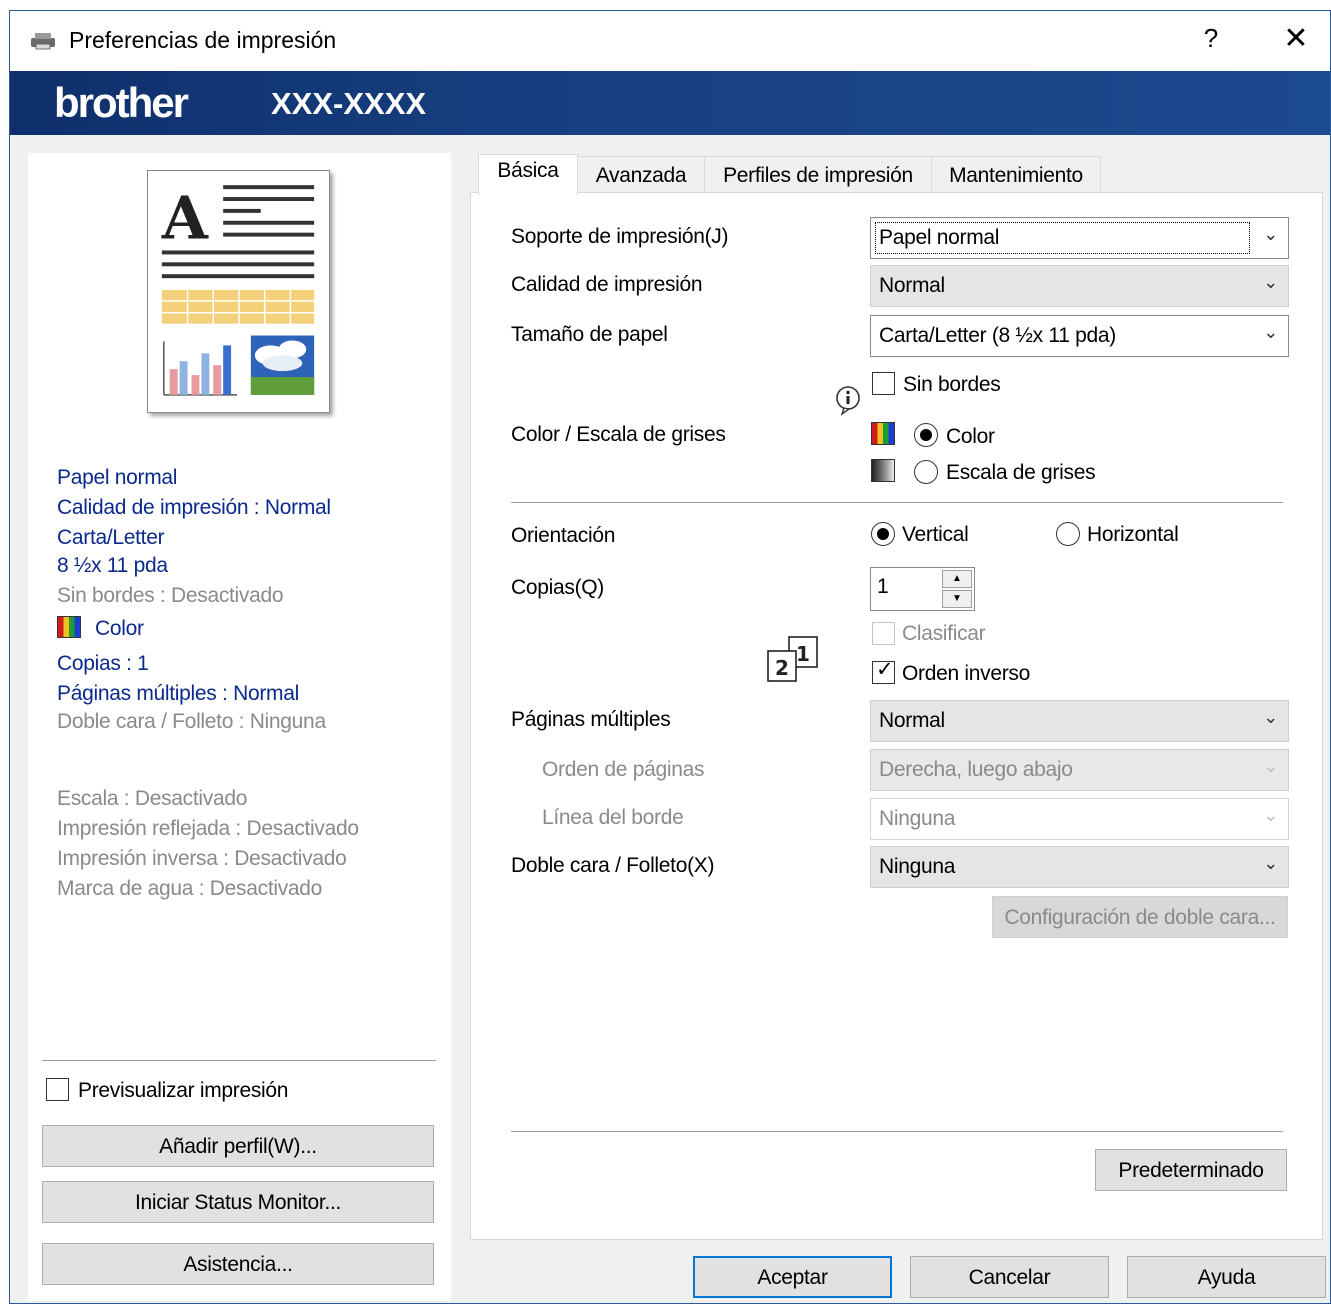 Image resolution: width=1331 pixels, height=1304 pixels. What do you see at coordinates (976, 769) in the screenshot?
I see `page-order-value: Derecha, luego abajo` at bounding box center [976, 769].